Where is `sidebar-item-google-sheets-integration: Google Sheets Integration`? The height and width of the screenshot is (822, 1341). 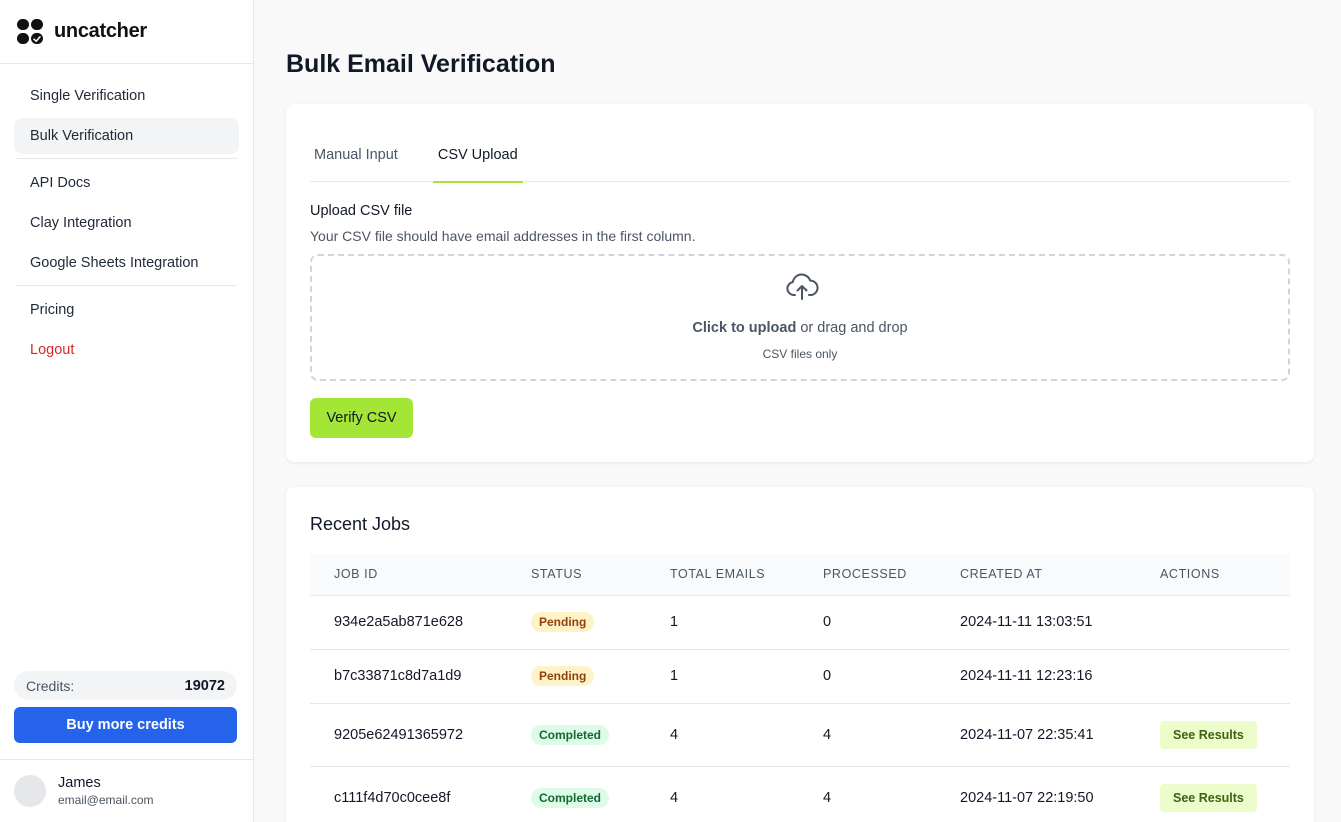 sidebar-item-google-sheets-integration: Google Sheets Integration is located at coordinates (126, 263).